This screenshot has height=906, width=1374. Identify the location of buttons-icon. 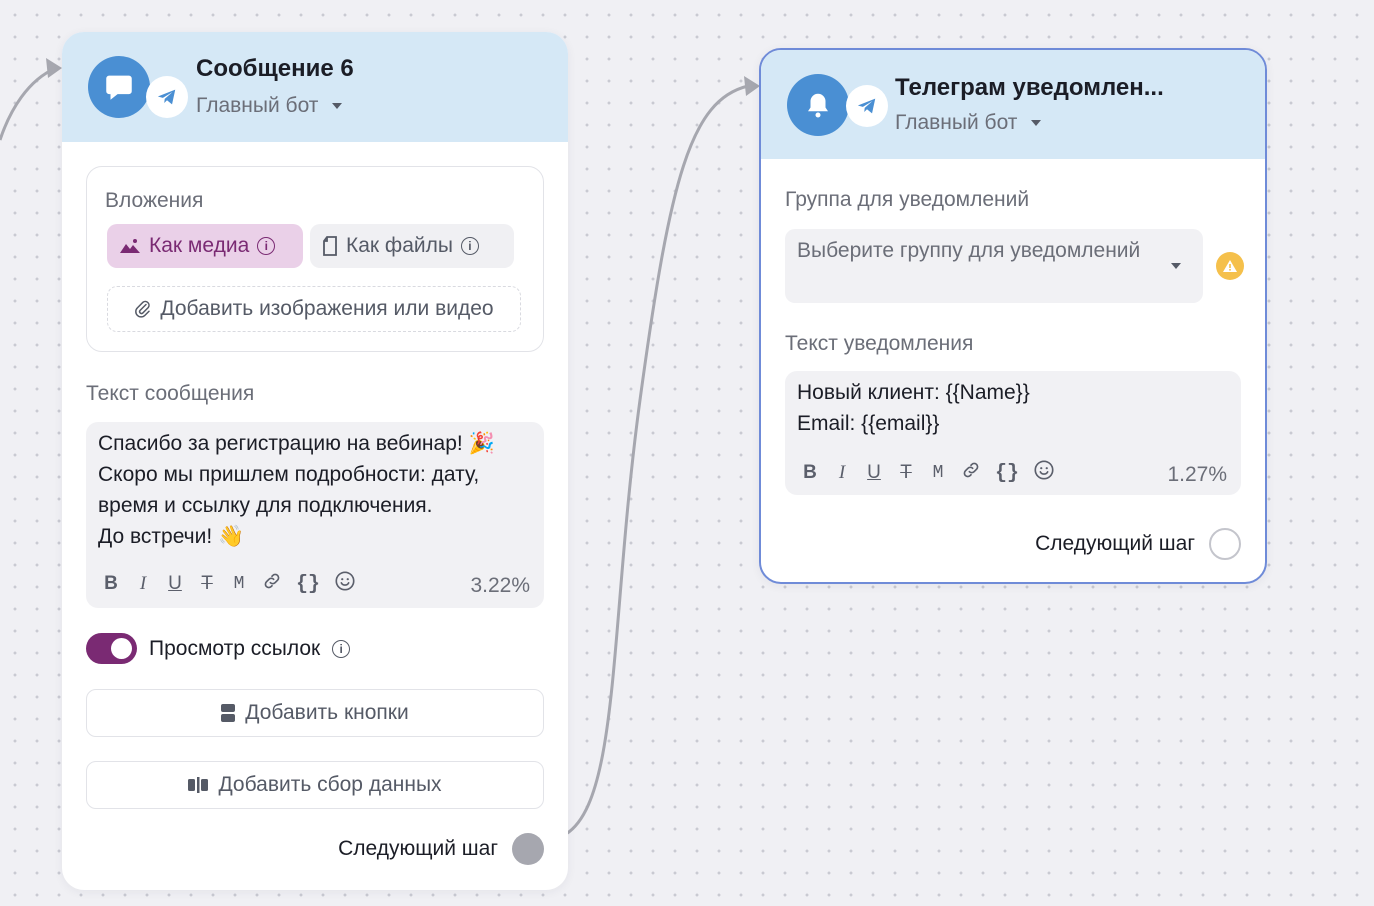
(228, 713).